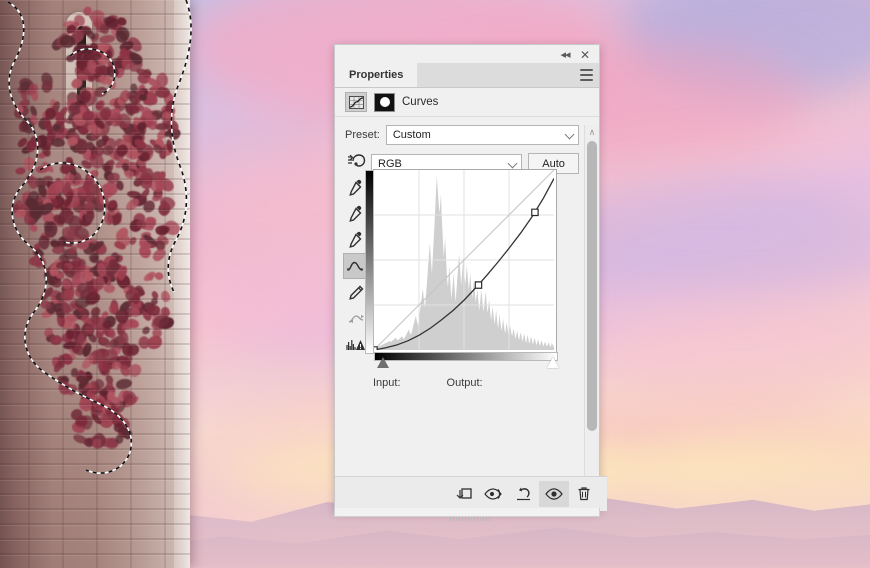  I want to click on reset-adjustment-button, so click(524, 494).